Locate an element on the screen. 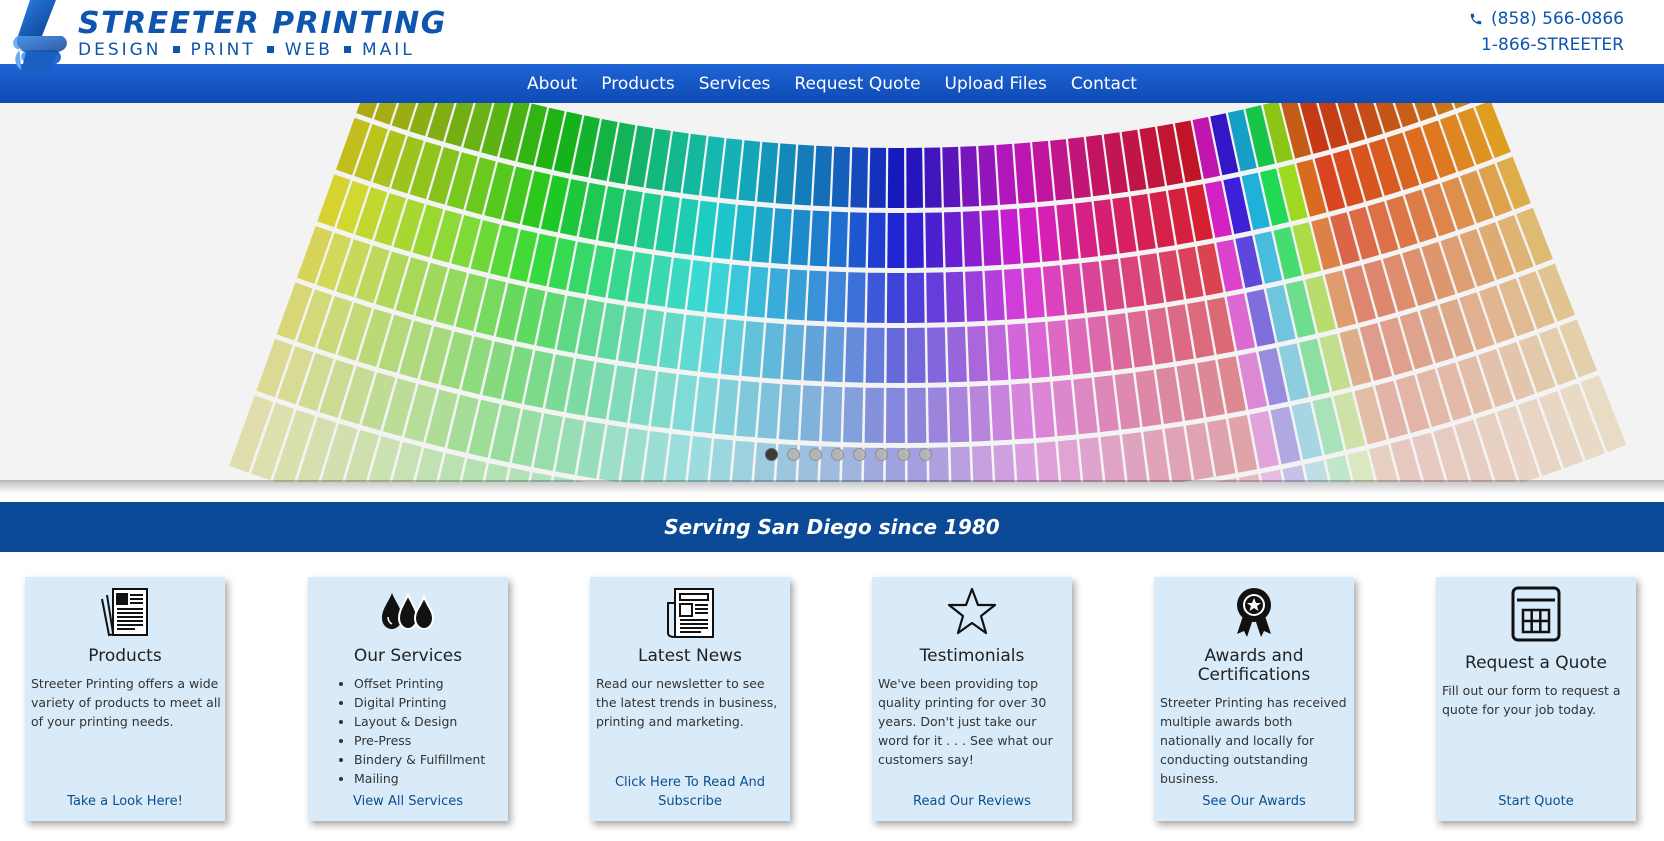  card-link-quote: Start Quote is located at coordinates (1536, 801).